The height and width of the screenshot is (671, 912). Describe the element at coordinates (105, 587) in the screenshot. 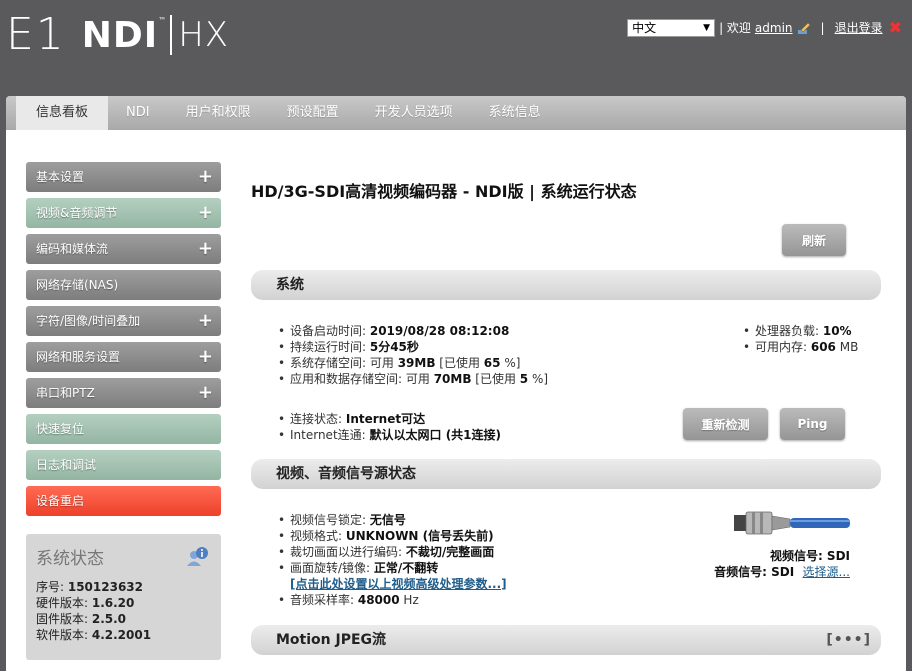

I see `serial-value: 150123632` at that location.